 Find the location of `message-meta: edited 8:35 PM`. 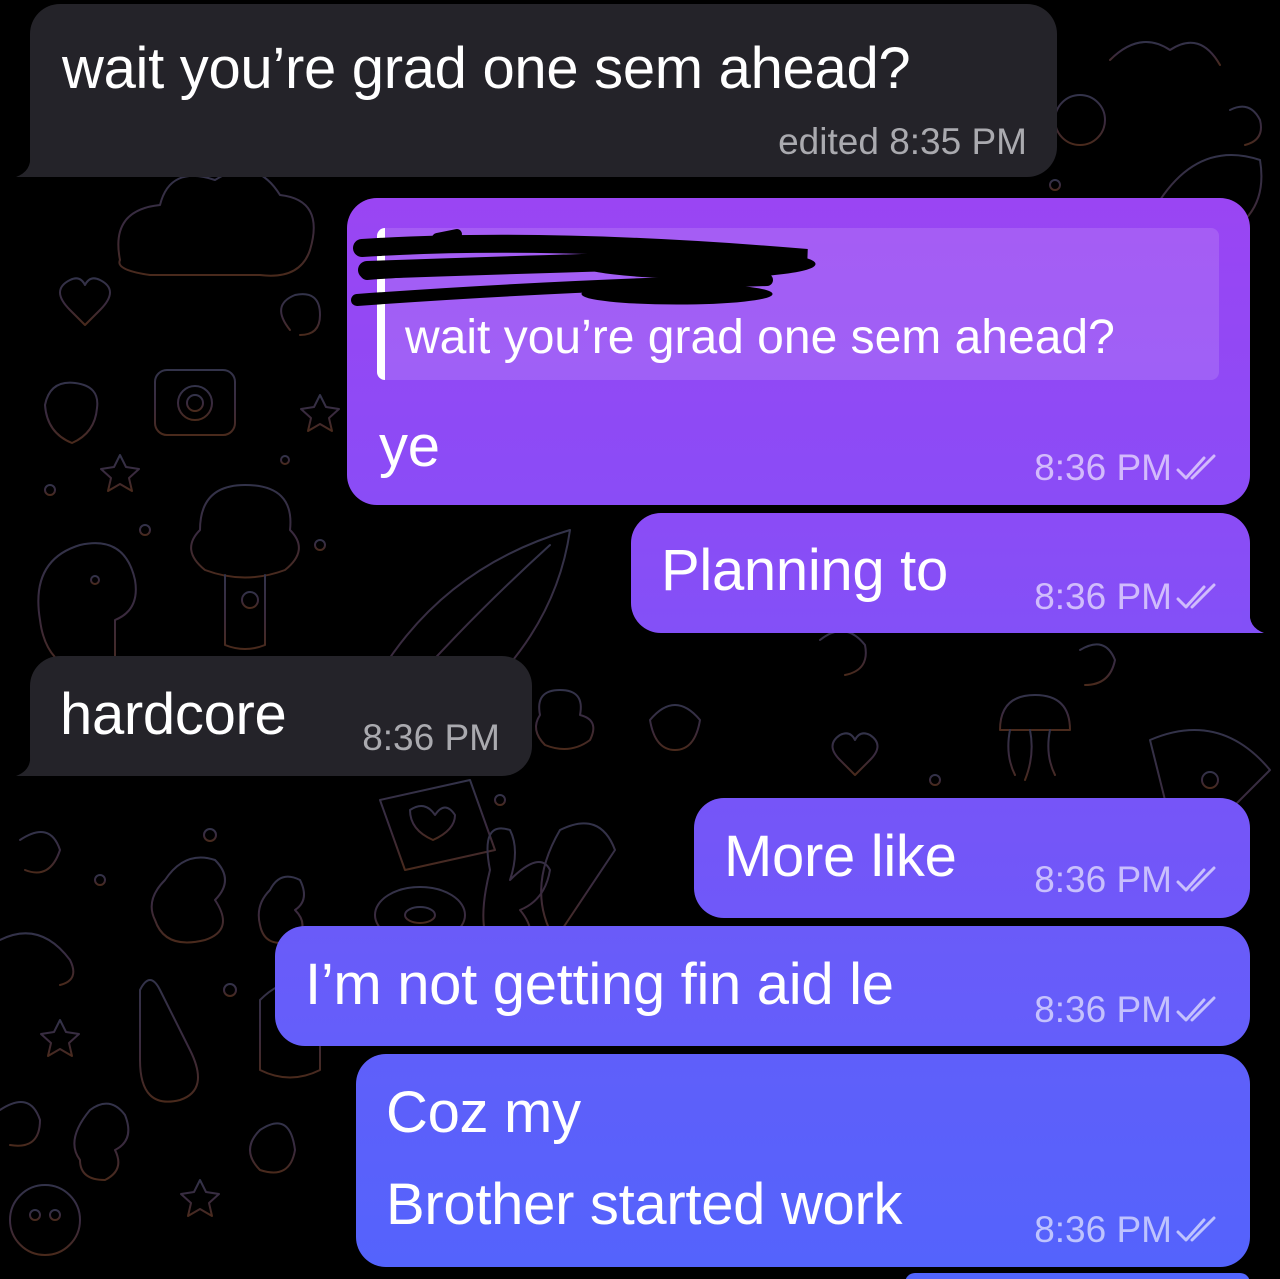

message-meta: edited 8:35 PM is located at coordinates (902, 142).